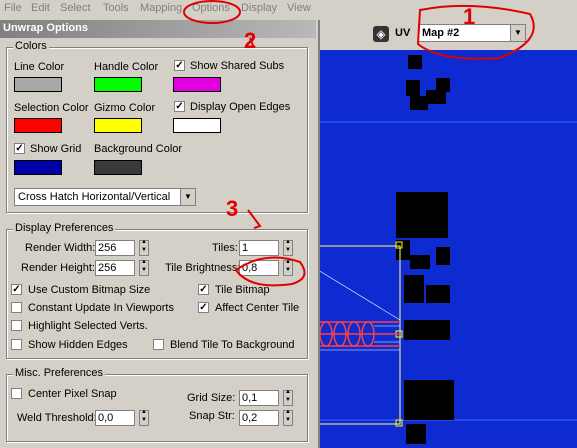 This screenshot has width=577, height=448. Describe the element at coordinates (232, 208) in the screenshot. I see `annotation-3: 3` at that location.